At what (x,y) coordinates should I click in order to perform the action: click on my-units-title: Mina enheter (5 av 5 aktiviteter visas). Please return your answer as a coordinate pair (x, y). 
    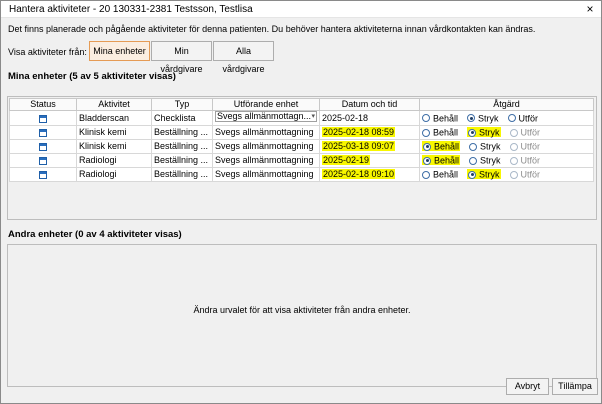
    Looking at the image, I should click on (92, 76).